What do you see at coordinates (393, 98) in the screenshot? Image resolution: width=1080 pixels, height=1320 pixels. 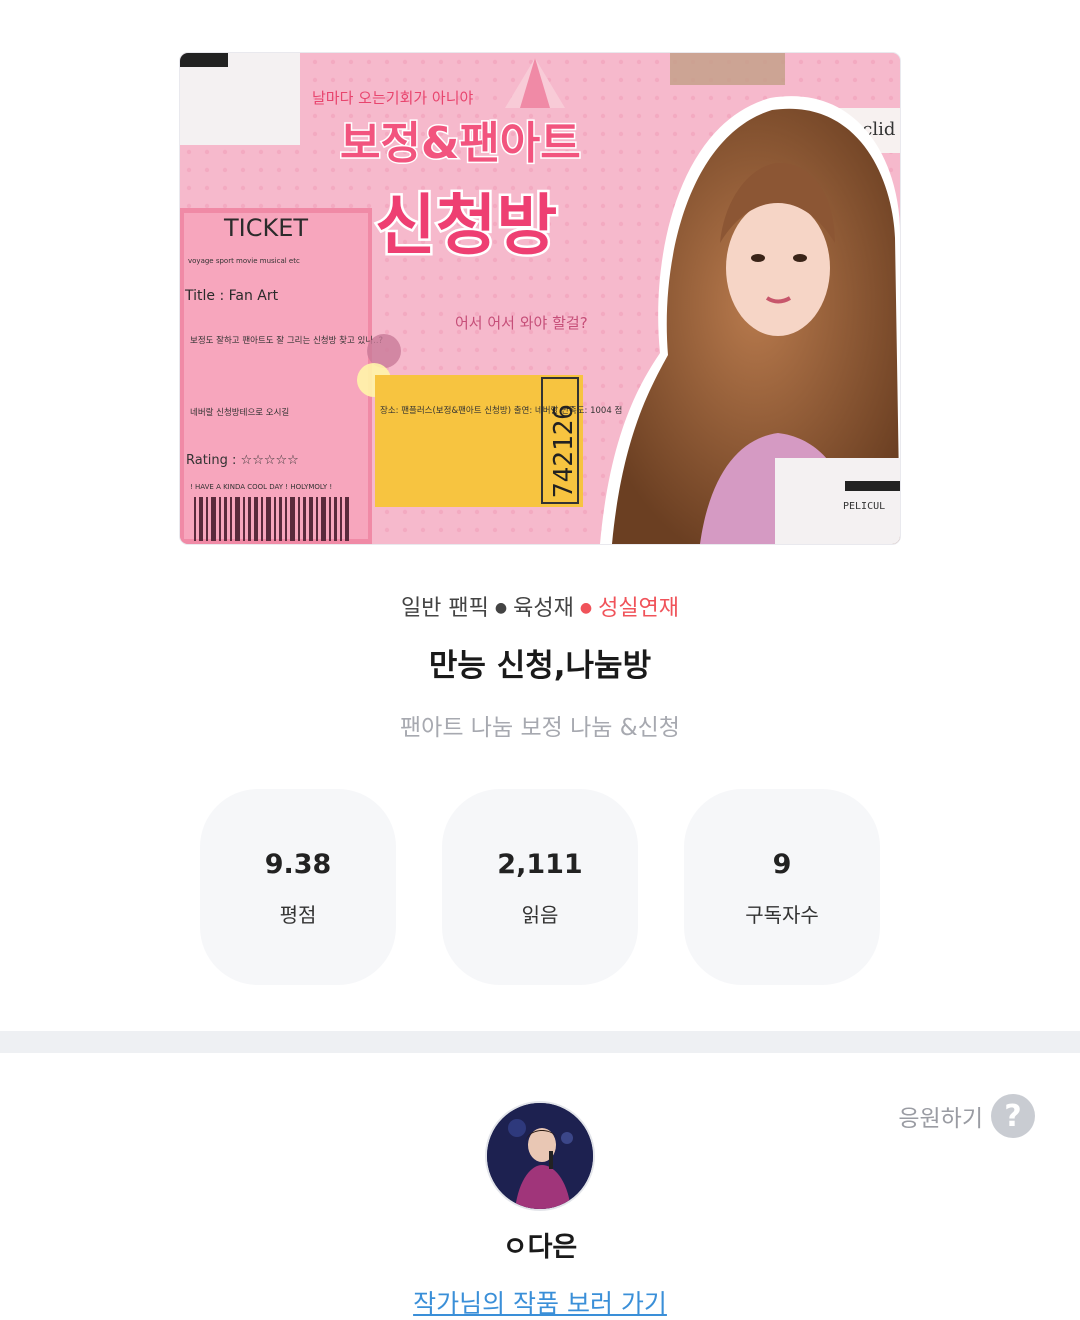 I see `cover-small-headline: 날마다 오는기회가 아니야` at bounding box center [393, 98].